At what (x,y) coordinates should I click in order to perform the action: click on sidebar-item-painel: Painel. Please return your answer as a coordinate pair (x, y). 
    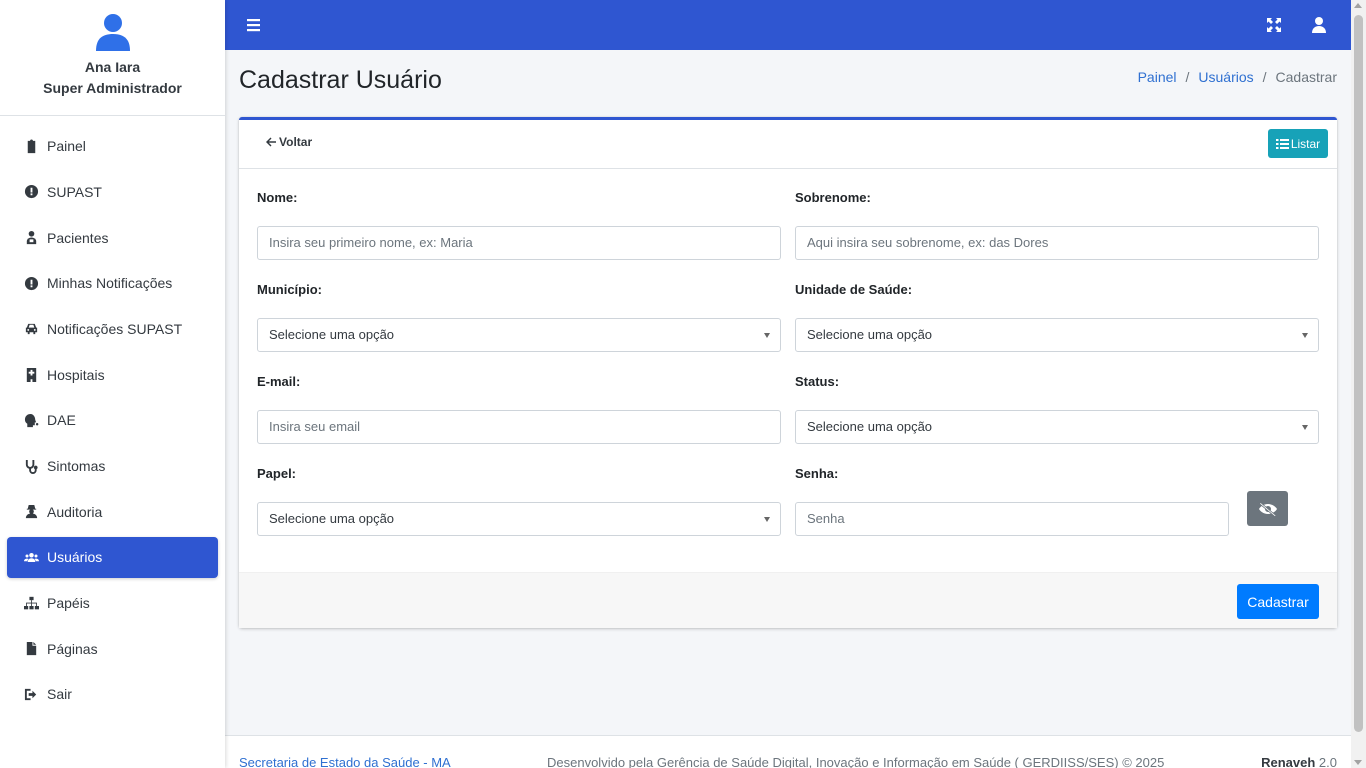
    Looking at the image, I should click on (112, 146).